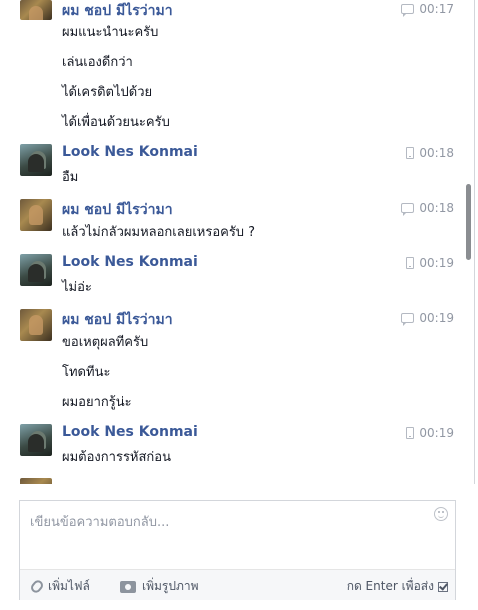 The image size is (478, 610). Describe the element at coordinates (159, 232) in the screenshot. I see `message-text: แล้วไม่กลัวผมหลอกเลยเหรอครับ ?` at that location.